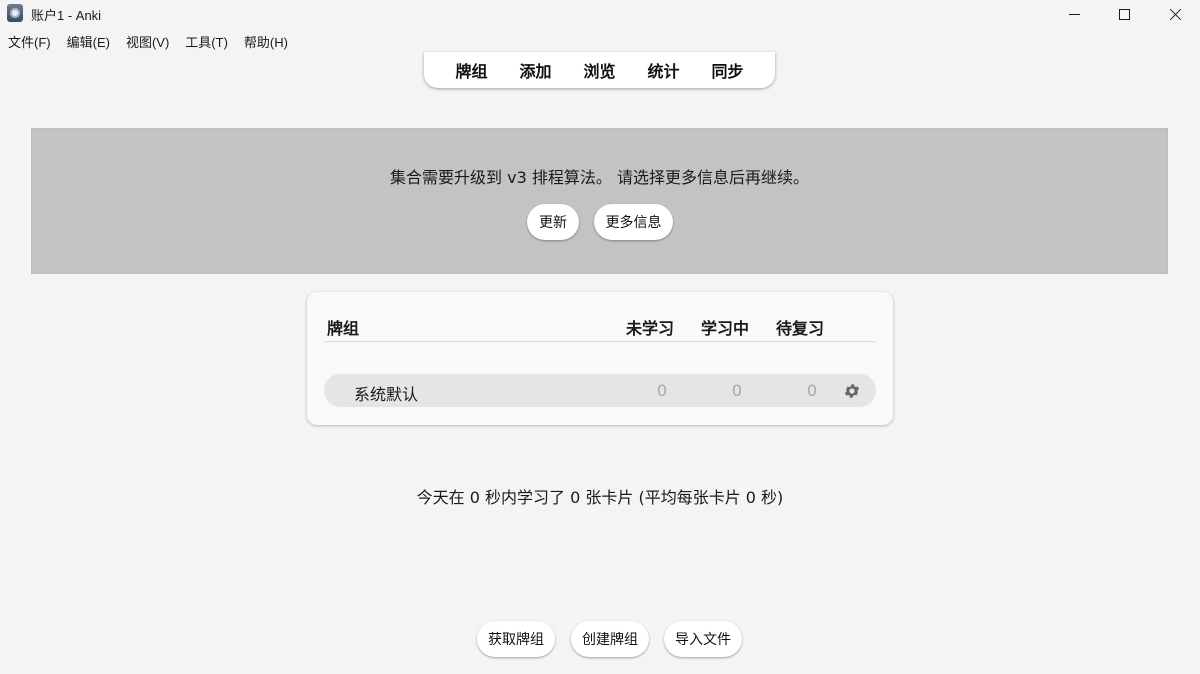 This screenshot has height=674, width=1200. Describe the element at coordinates (600, 14) in the screenshot. I see `title-bar: 账户1 - Anki` at that location.